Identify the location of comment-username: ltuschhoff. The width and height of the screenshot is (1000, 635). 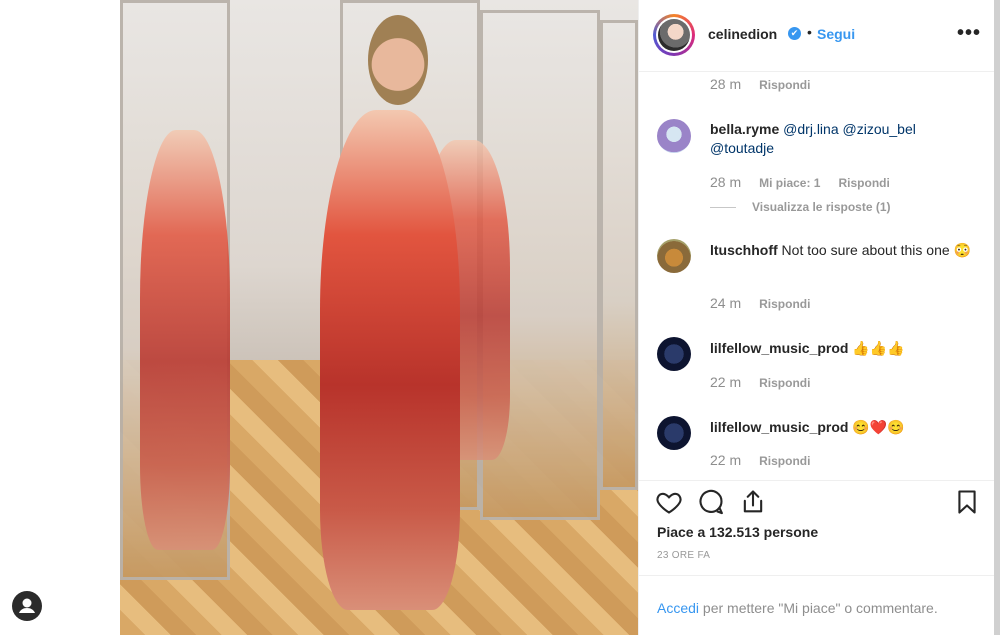
(744, 250).